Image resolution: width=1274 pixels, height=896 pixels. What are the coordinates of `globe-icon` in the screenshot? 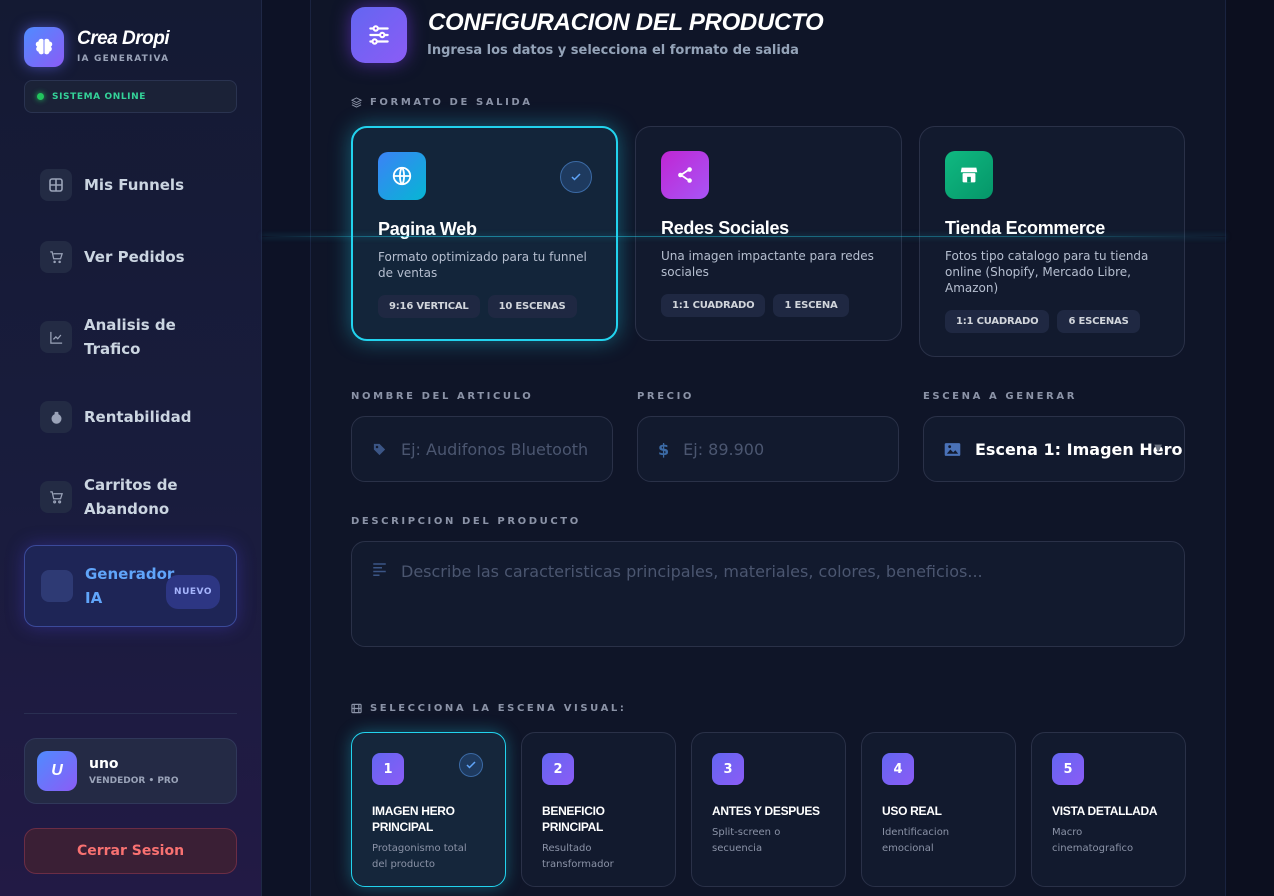 It's located at (402, 176).